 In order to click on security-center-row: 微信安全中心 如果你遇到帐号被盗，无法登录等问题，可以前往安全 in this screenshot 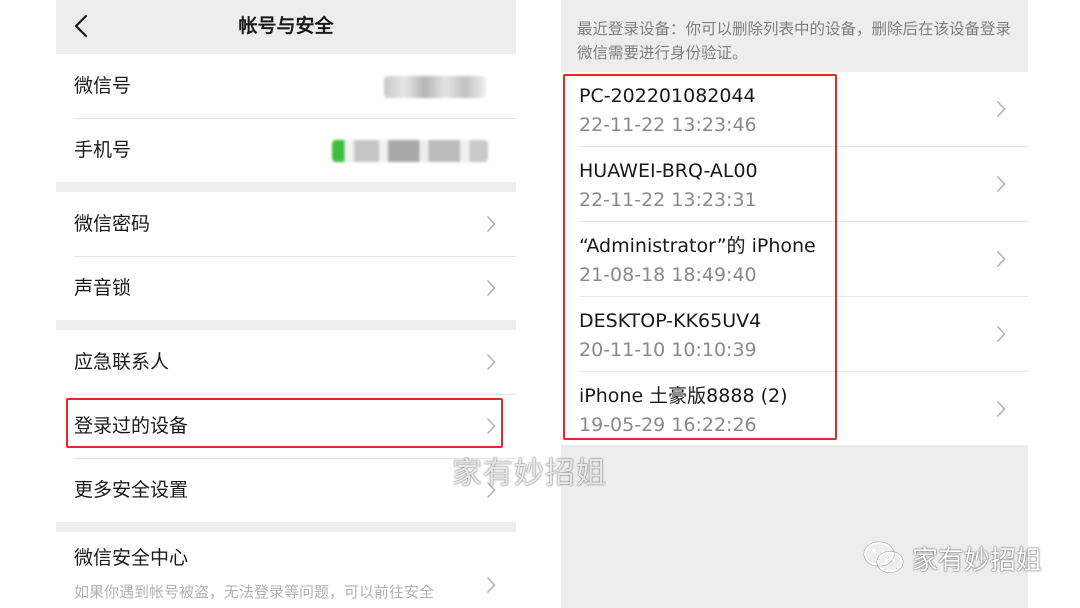, I will do `click(286, 570)`.